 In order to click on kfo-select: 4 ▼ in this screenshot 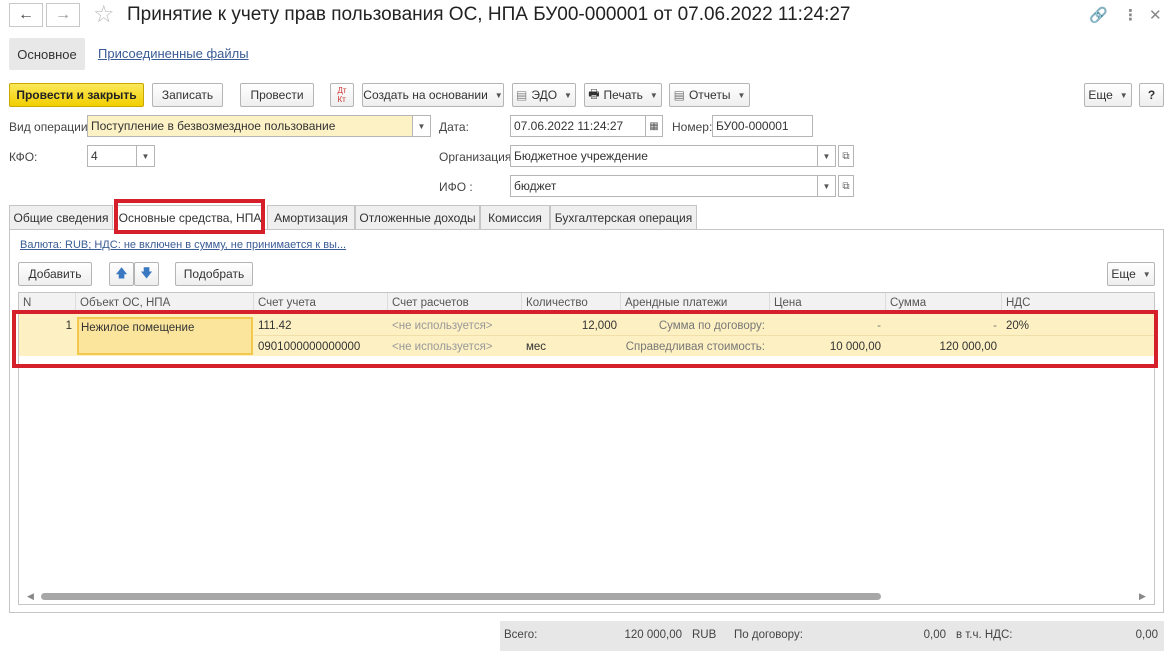, I will do `click(121, 156)`.